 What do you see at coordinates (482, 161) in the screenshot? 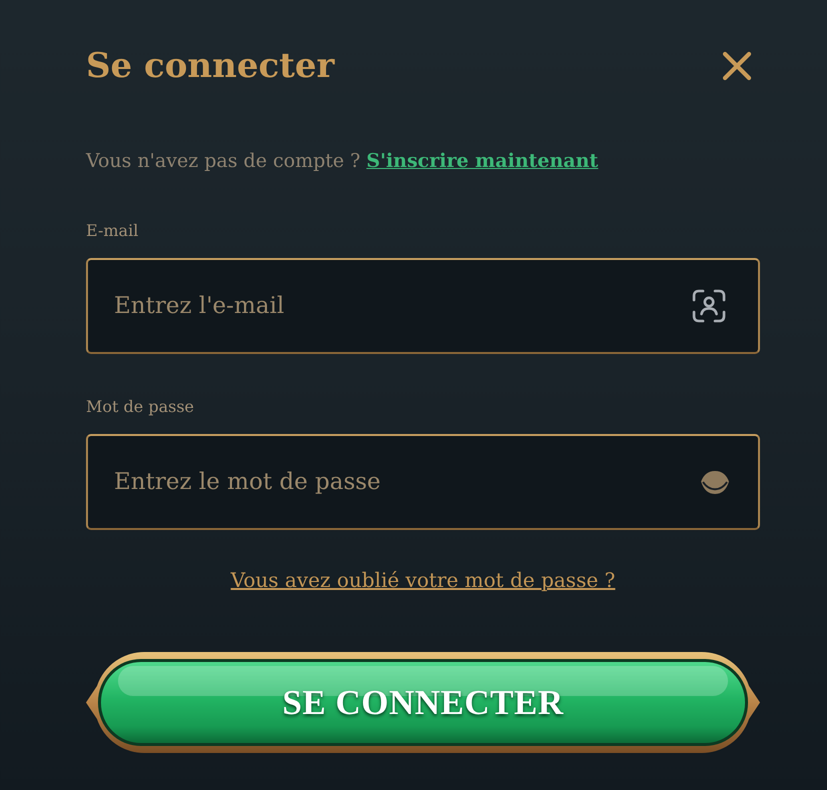
I see `signup-link: S'inscrire maintenant` at bounding box center [482, 161].